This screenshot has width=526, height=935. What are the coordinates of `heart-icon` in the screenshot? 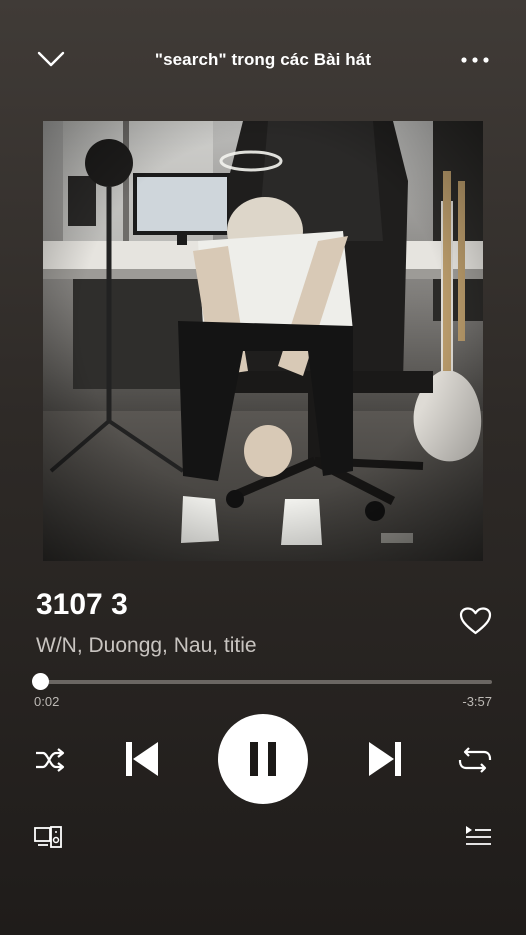 It's located at (475, 621).